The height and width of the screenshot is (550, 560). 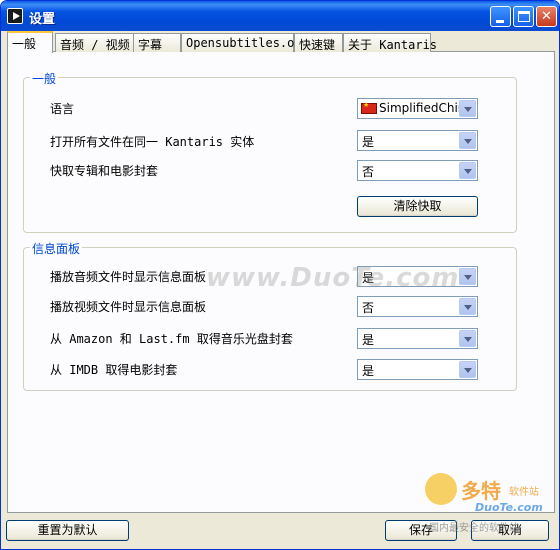 I want to click on maximize-button, so click(x=523, y=16).